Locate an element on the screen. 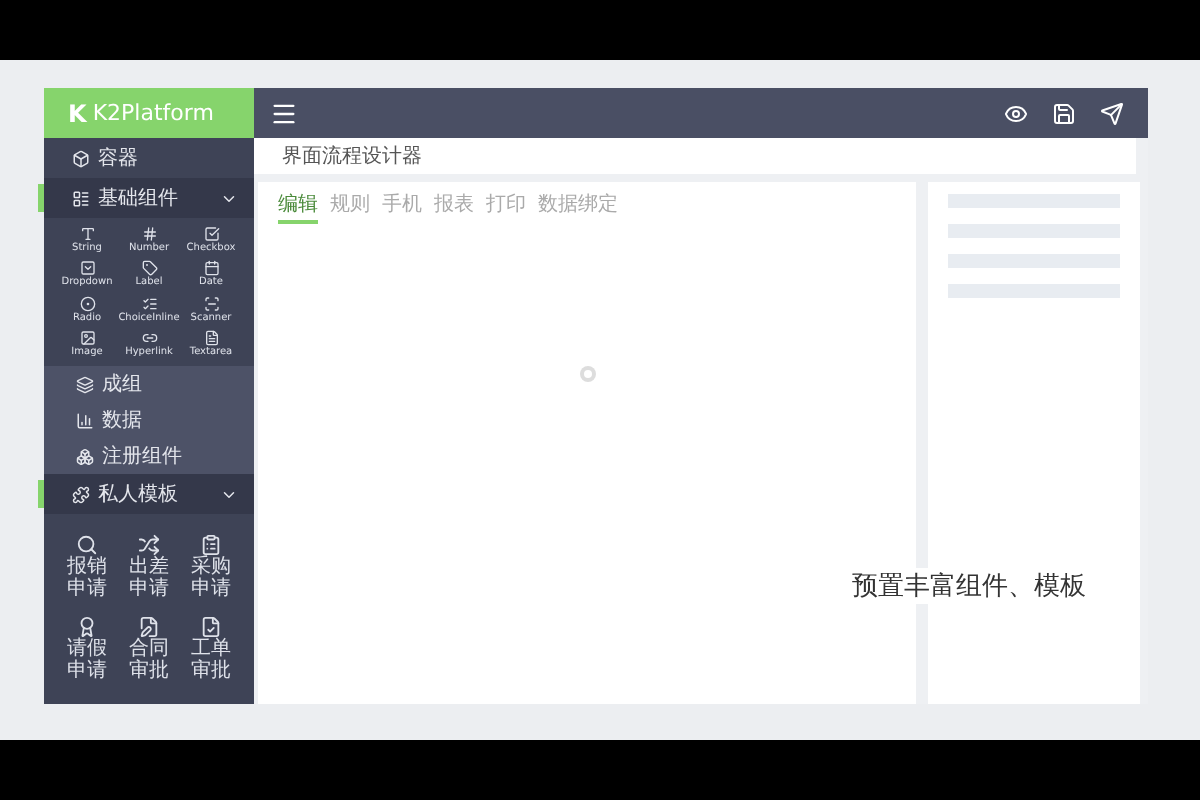  menu-icon is located at coordinates (284, 113).